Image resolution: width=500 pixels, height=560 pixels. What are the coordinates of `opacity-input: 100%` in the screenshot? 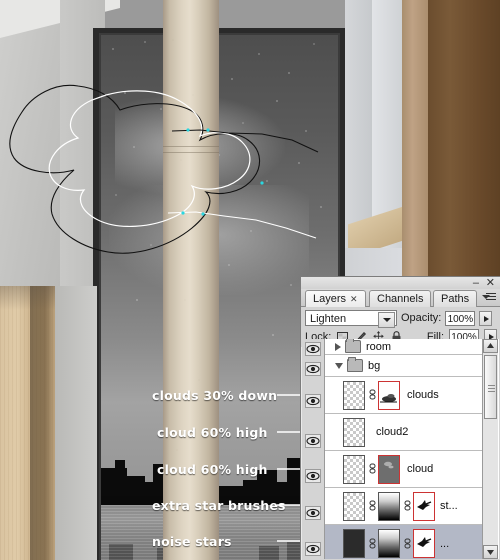 It's located at (460, 318).